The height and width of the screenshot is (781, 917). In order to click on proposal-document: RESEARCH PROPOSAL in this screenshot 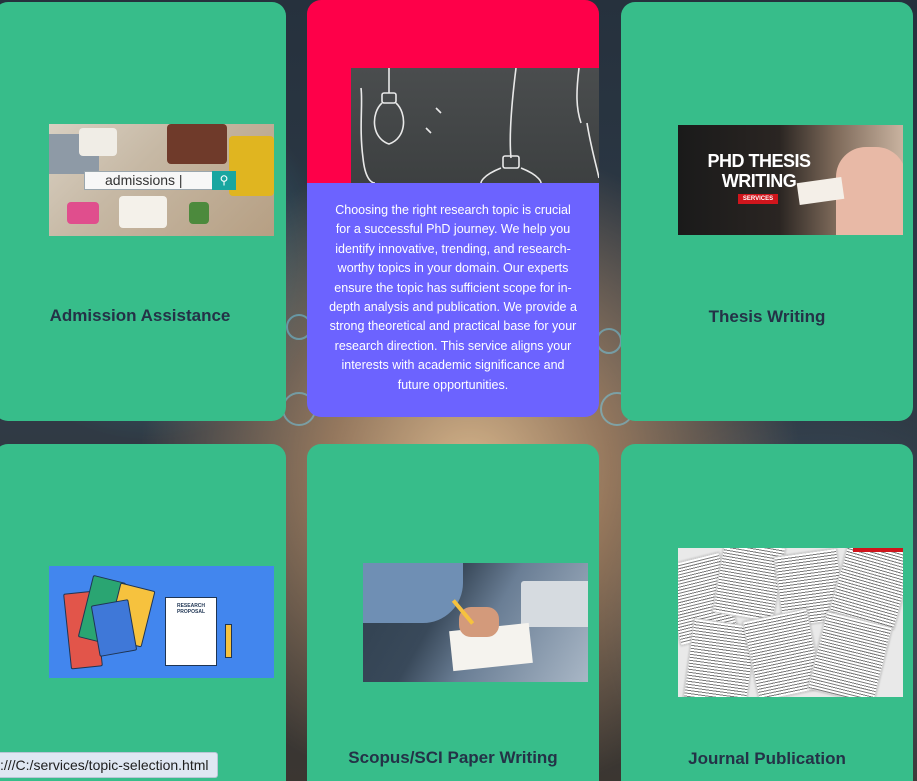, I will do `click(191, 631)`.